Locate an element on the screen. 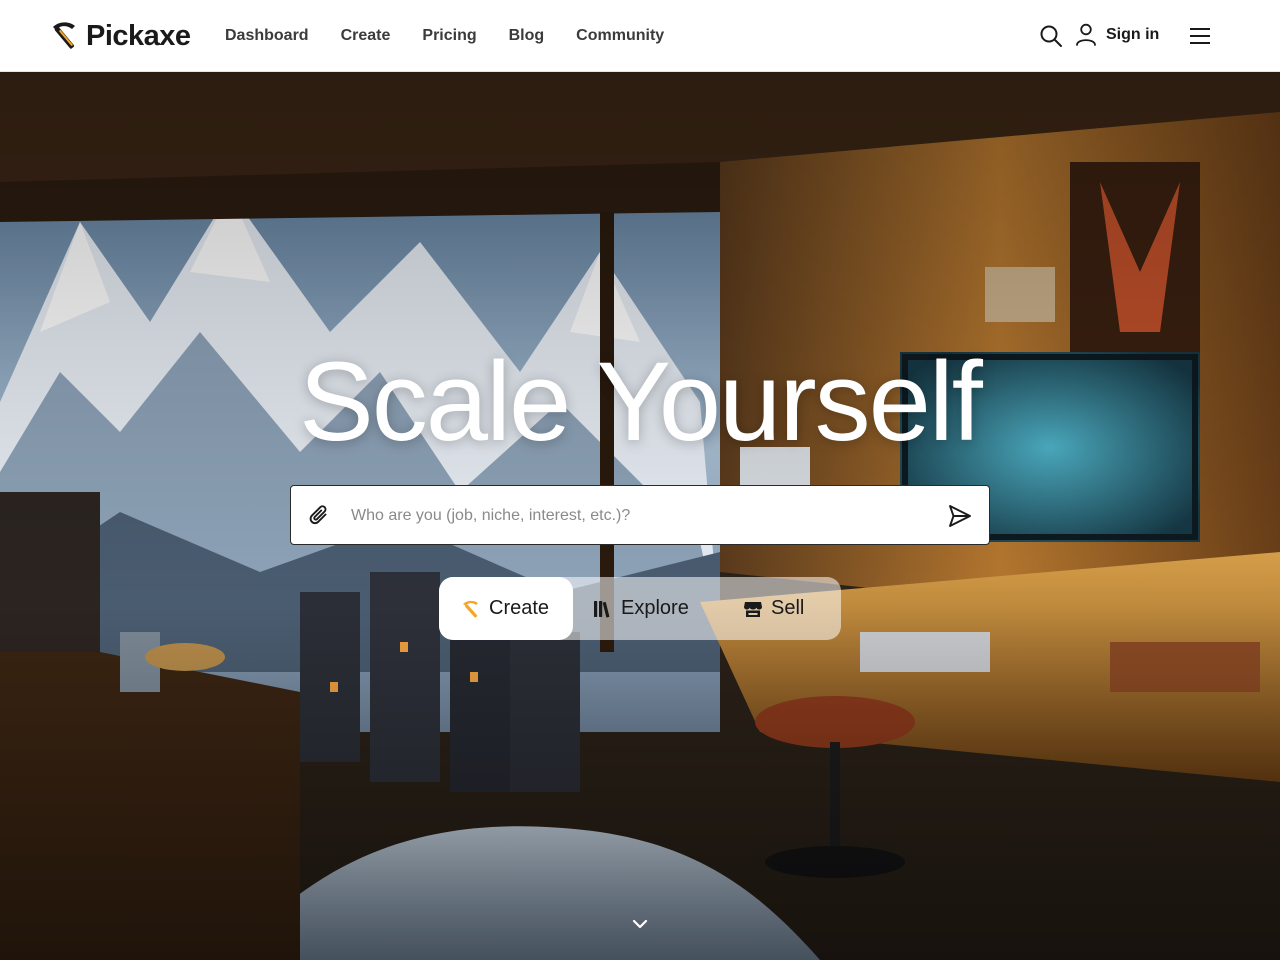  prompt-box is located at coordinates (640, 515).